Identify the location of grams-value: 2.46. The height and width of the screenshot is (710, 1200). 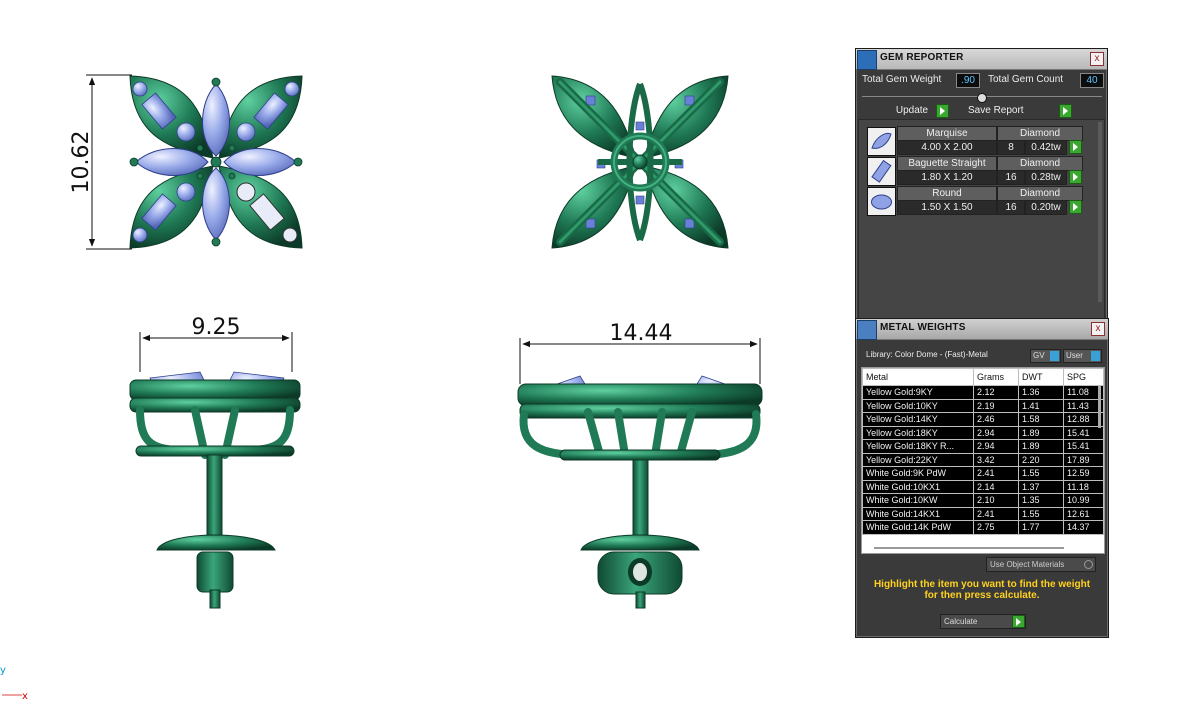
(996, 419).